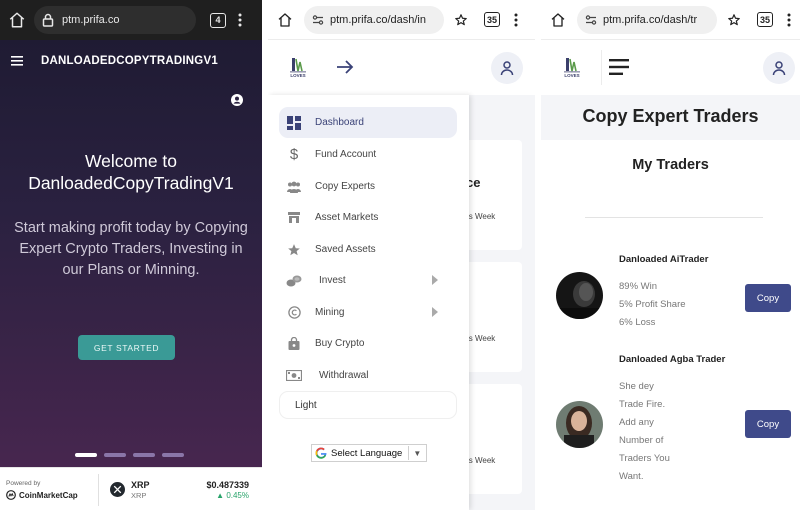  Describe the element at coordinates (48, 20) in the screenshot. I see `lock-icon` at that location.